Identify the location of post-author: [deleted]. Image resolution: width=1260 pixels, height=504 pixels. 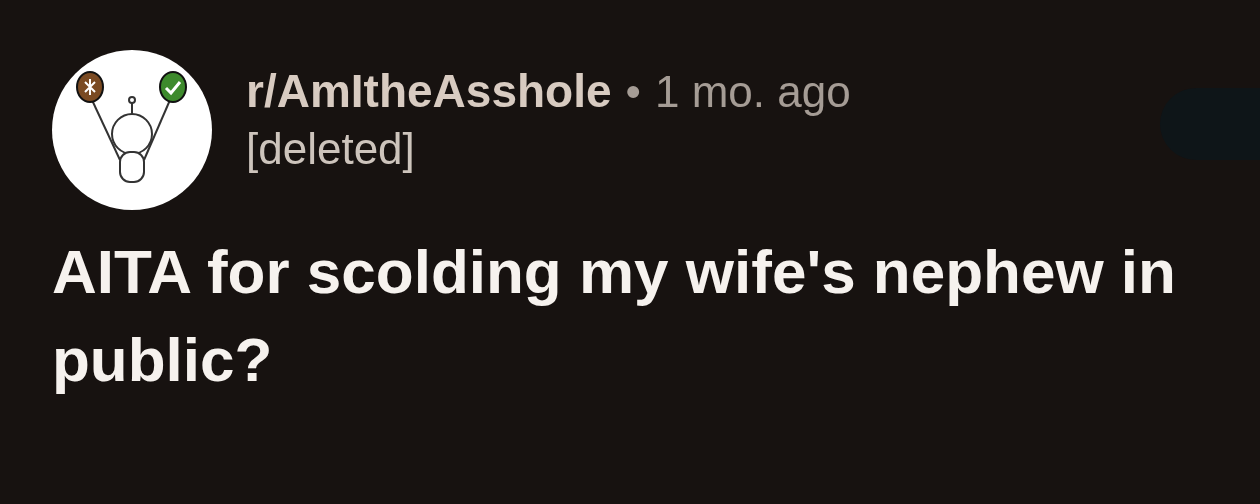
(686, 149).